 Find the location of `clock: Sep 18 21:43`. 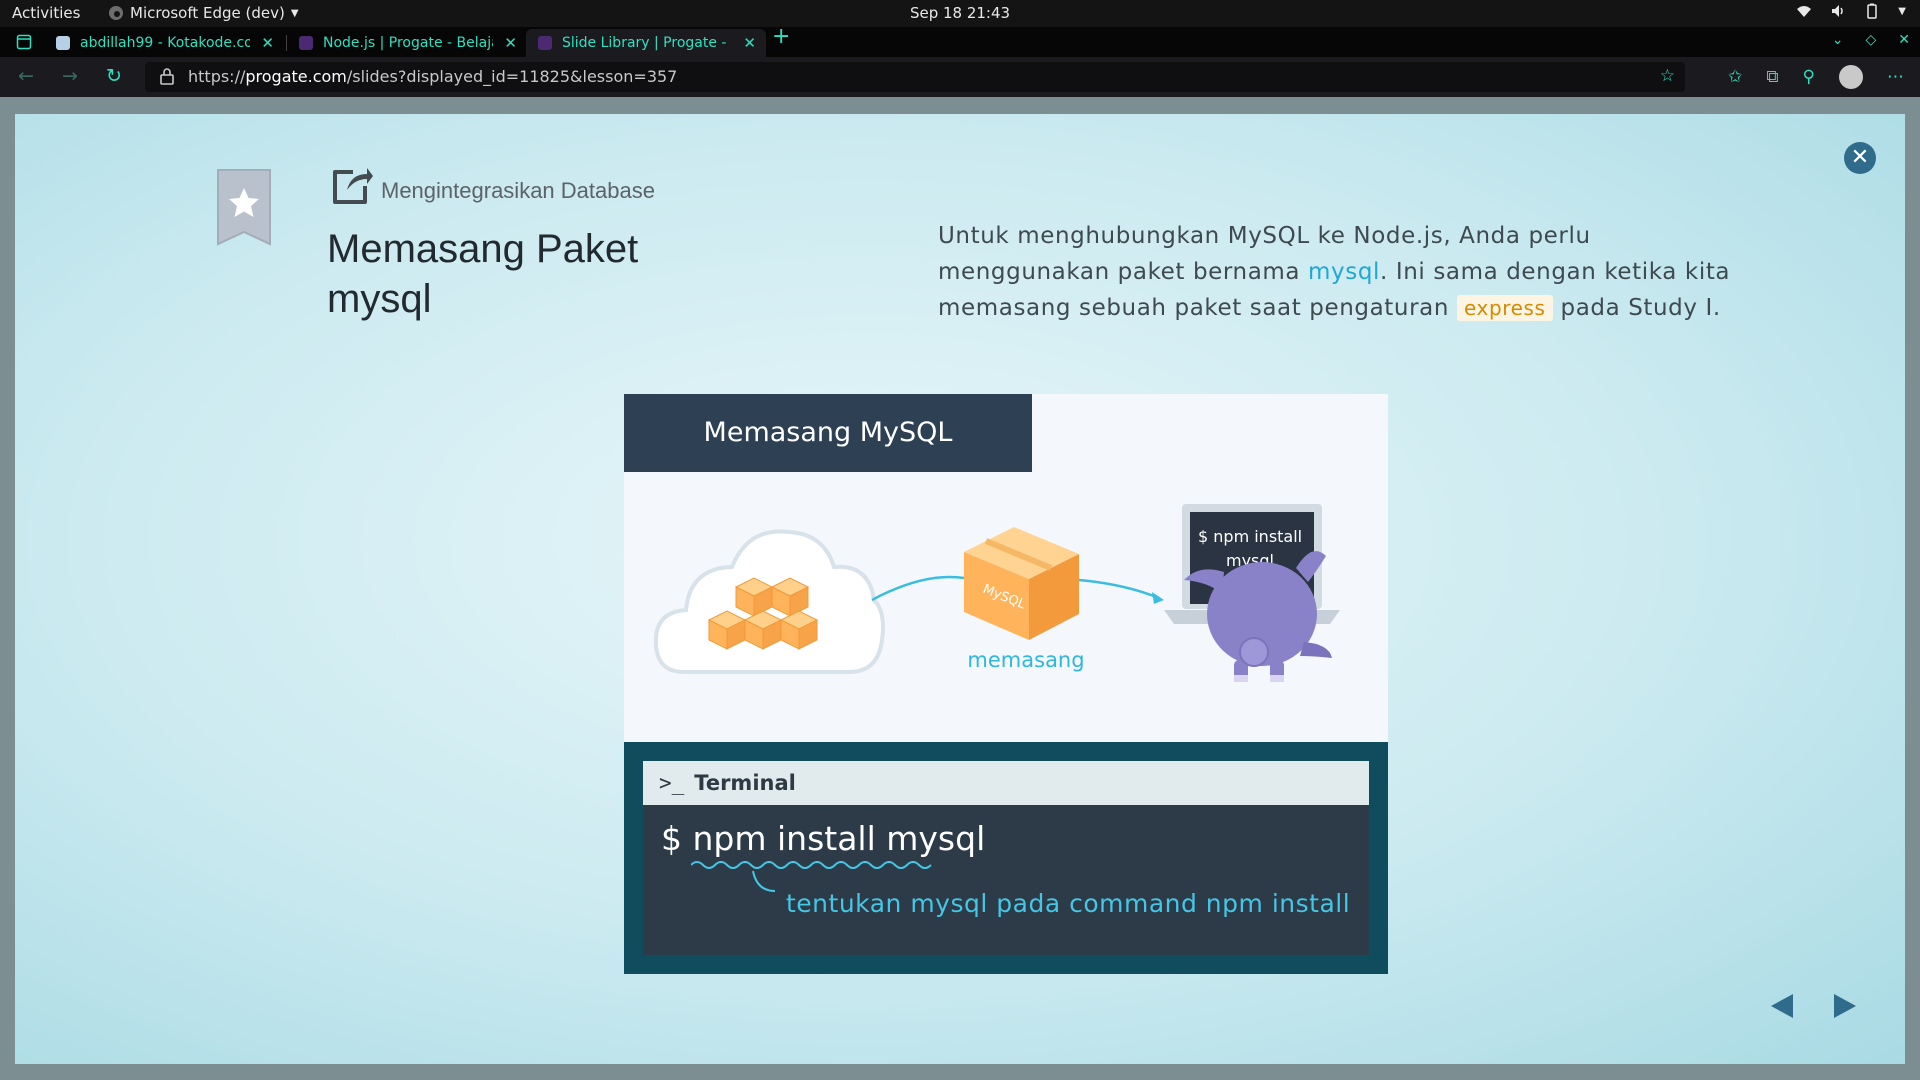

clock: Sep 18 21:43 is located at coordinates (960, 13).